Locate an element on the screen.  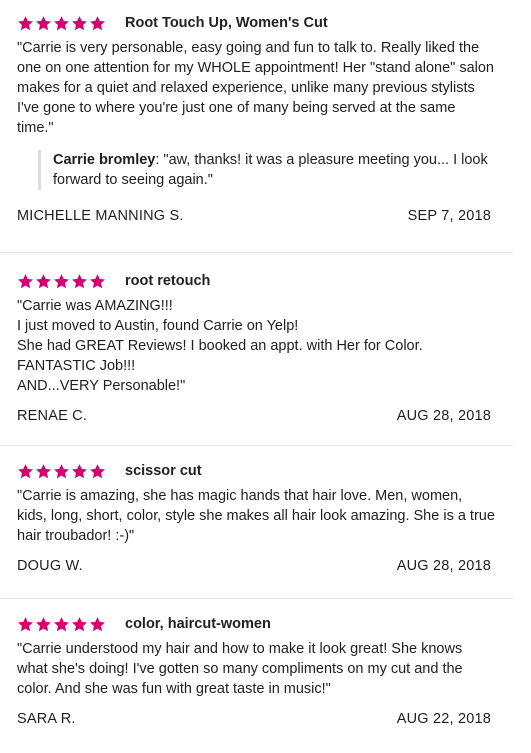
review-service: Root Touch Up, Women's Cut is located at coordinates (226, 23).